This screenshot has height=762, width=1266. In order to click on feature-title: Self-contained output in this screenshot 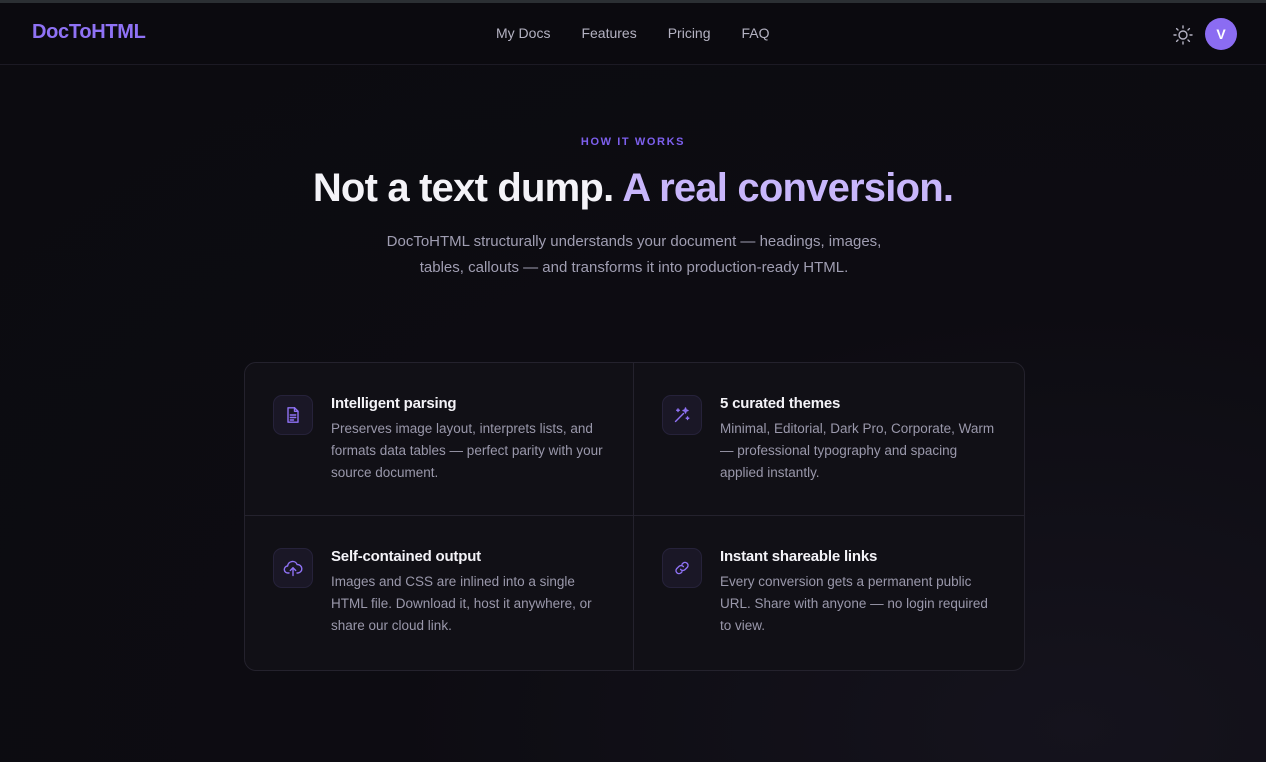, I will do `click(406, 556)`.